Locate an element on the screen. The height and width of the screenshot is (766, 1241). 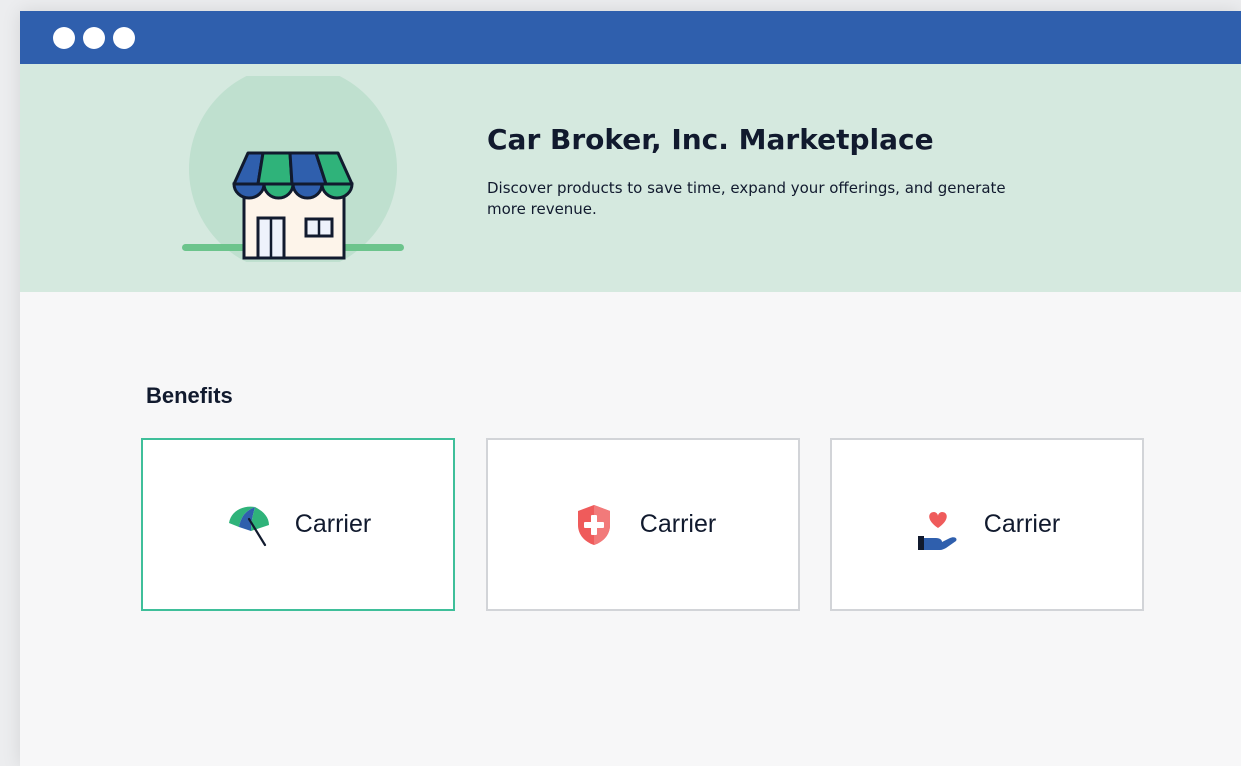
benefit-card-carrier-shield: Carrier is located at coordinates (643, 524).